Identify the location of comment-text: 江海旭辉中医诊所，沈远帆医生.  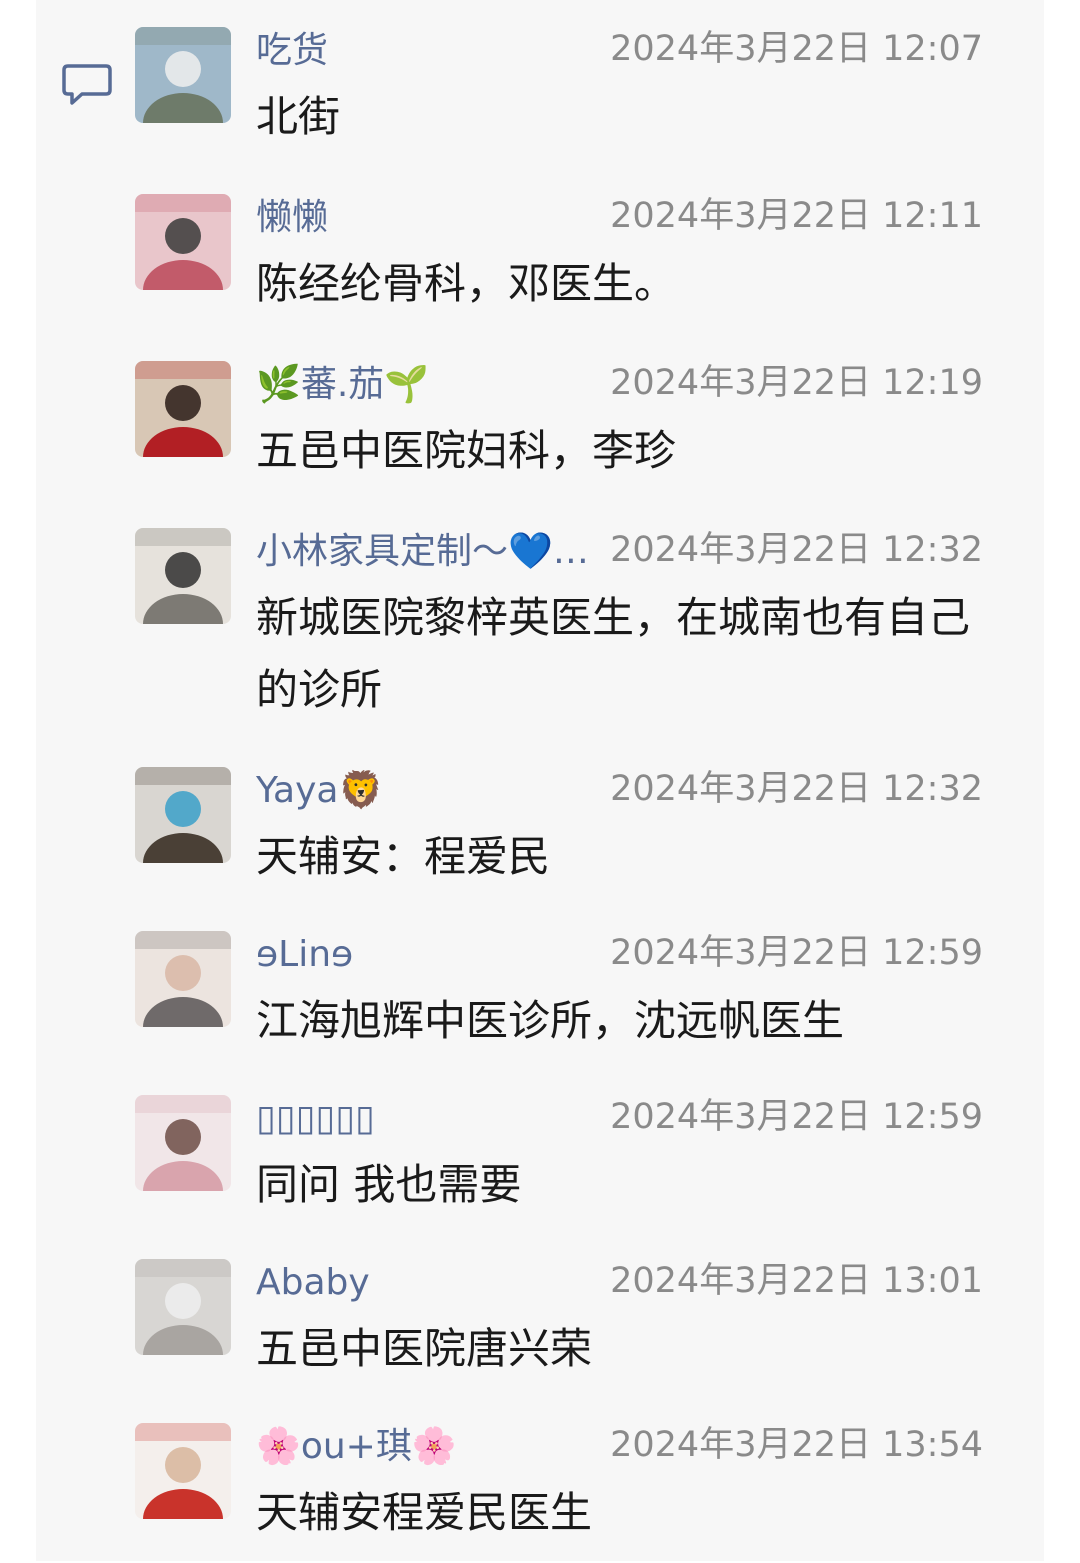
(550, 1020).